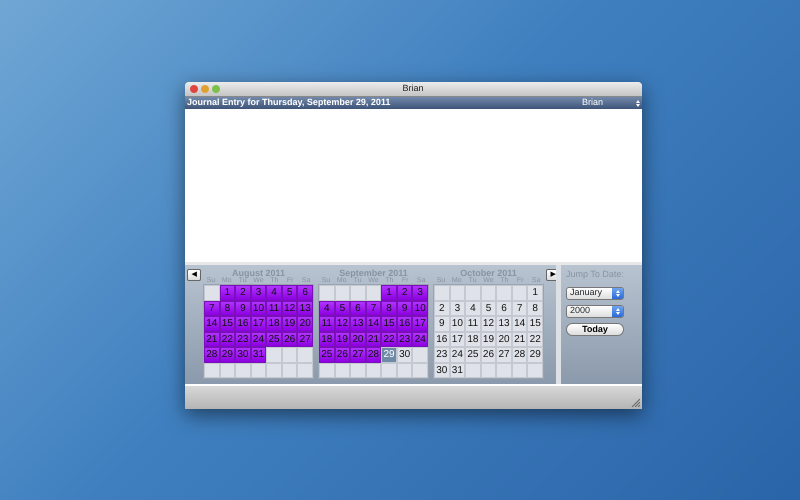  Describe the element at coordinates (473, 339) in the screenshot. I see `day-cell: 18` at that location.